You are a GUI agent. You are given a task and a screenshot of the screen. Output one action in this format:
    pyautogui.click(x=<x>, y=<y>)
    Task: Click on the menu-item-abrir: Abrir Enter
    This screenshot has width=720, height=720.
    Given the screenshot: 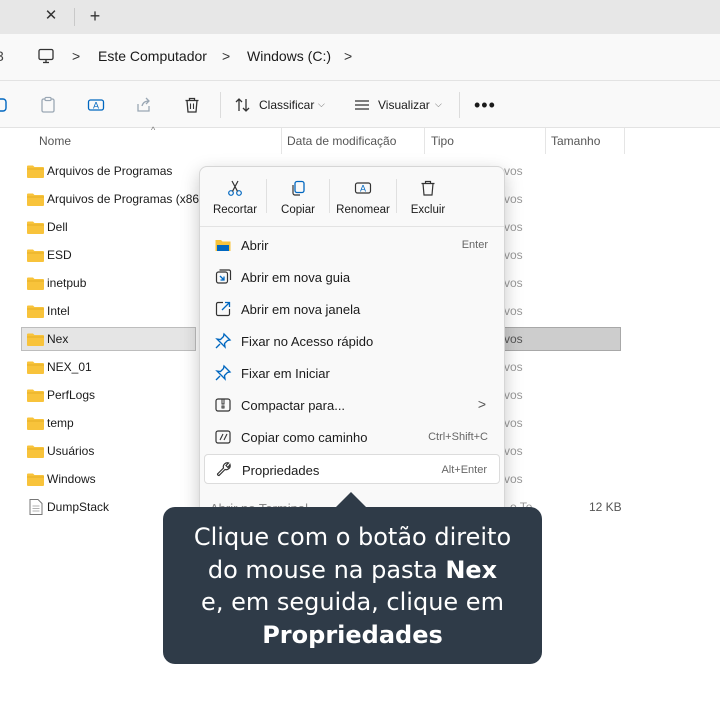 What is the action you would take?
    pyautogui.click(x=352, y=245)
    